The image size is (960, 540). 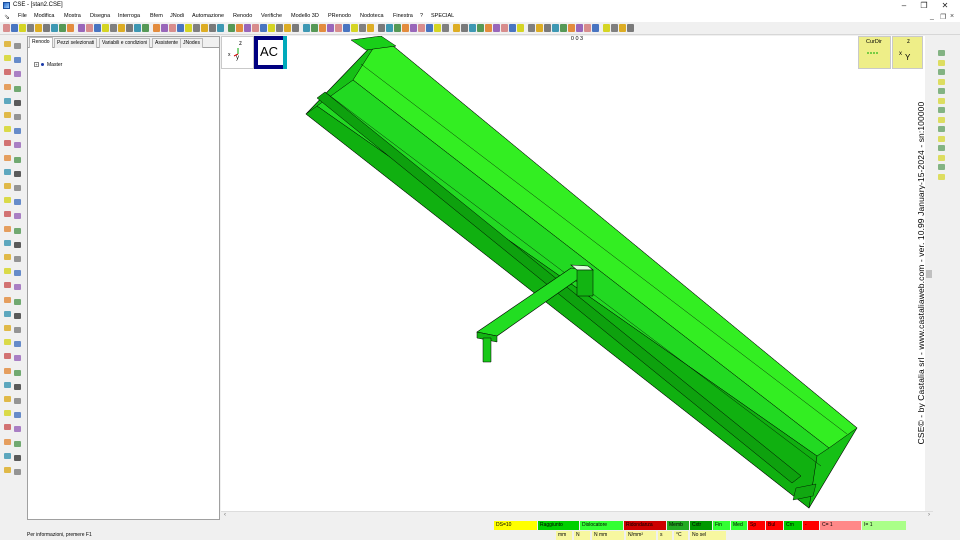 I want to click on menu-disegna: Disegna, so click(x=100, y=16).